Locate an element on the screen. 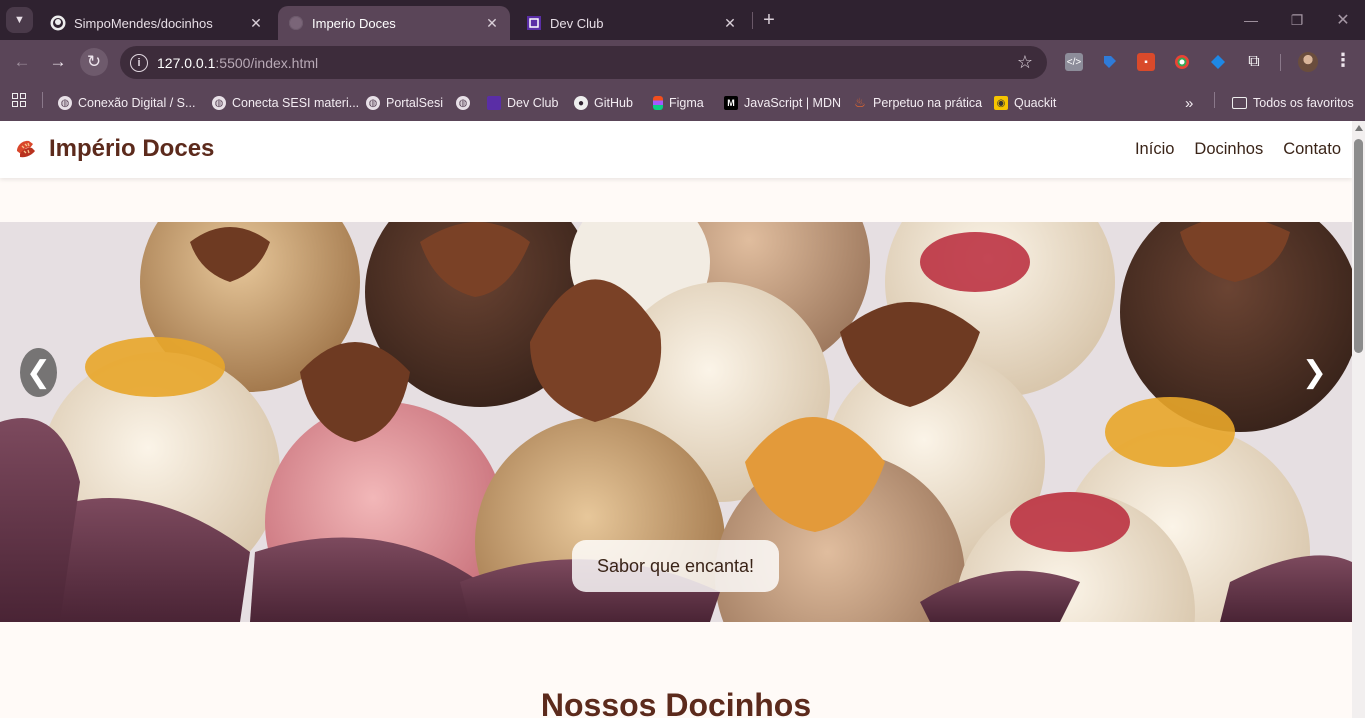  tab-github: SimpoMendes/docinhos ✕ is located at coordinates (157, 23).